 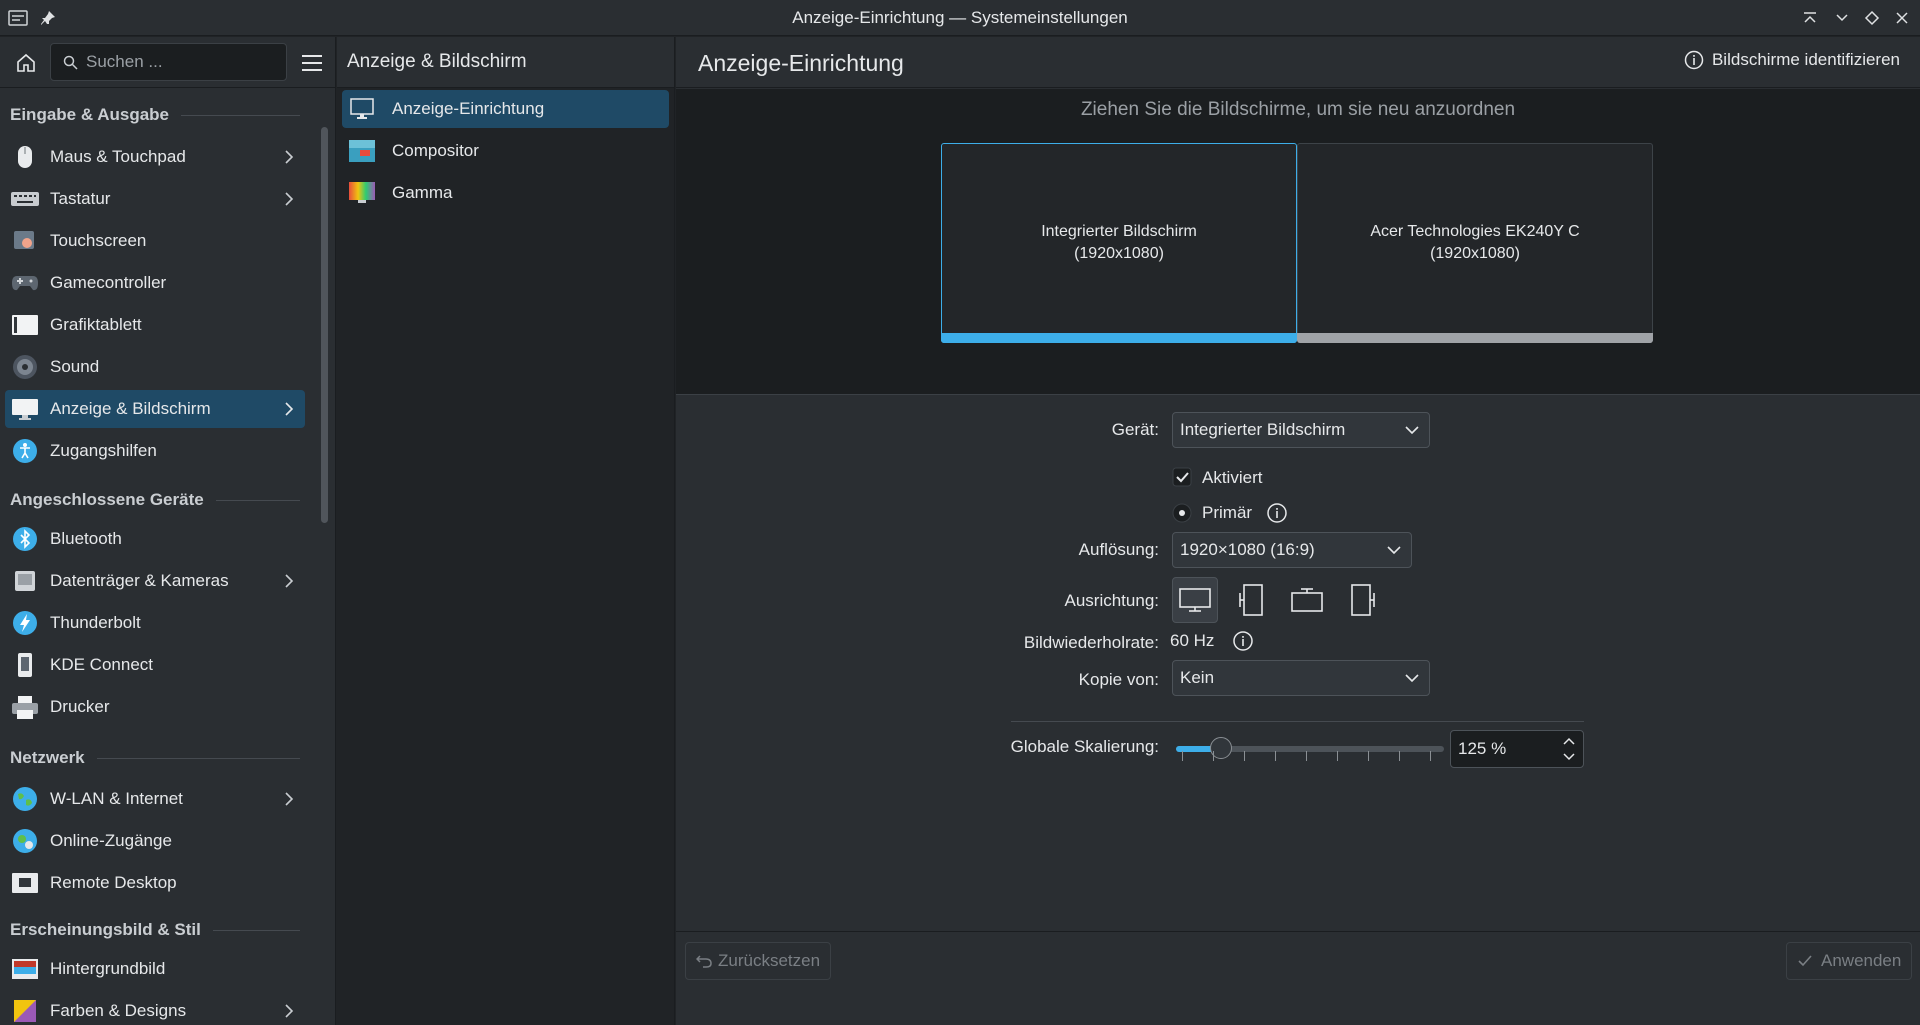 What do you see at coordinates (155, 841) in the screenshot?
I see `sidebar-item-online-accounts: Online-Zugänge` at bounding box center [155, 841].